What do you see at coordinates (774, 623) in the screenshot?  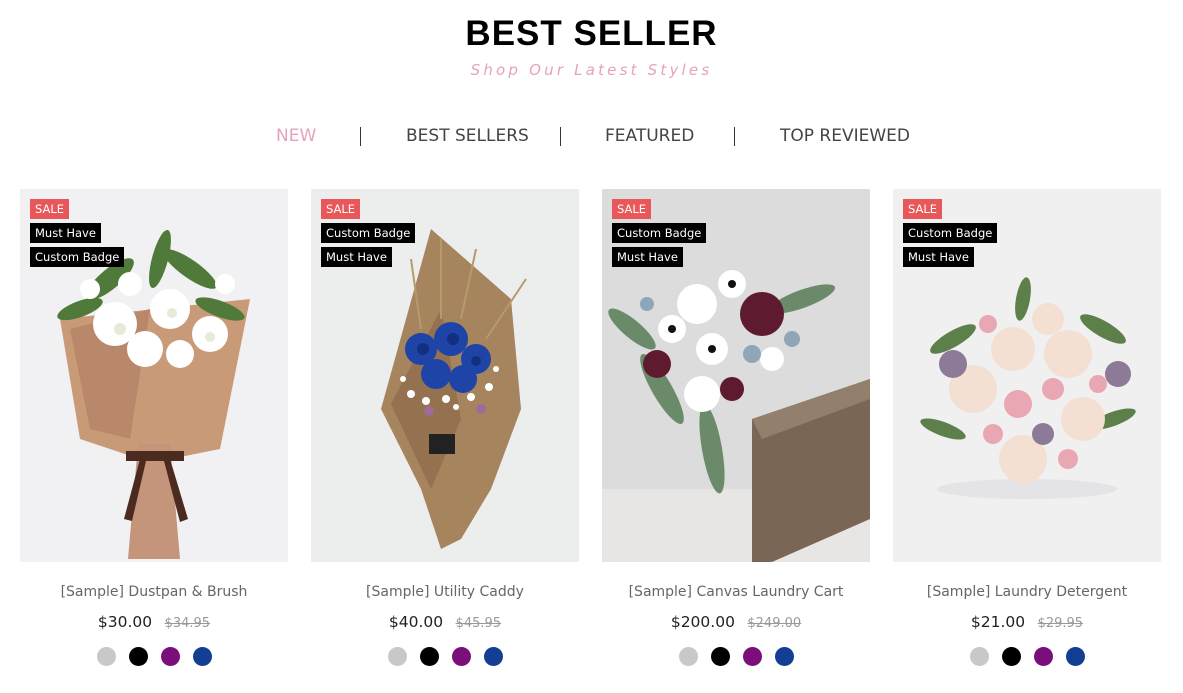 I see `product-old-price: $249.00` at bounding box center [774, 623].